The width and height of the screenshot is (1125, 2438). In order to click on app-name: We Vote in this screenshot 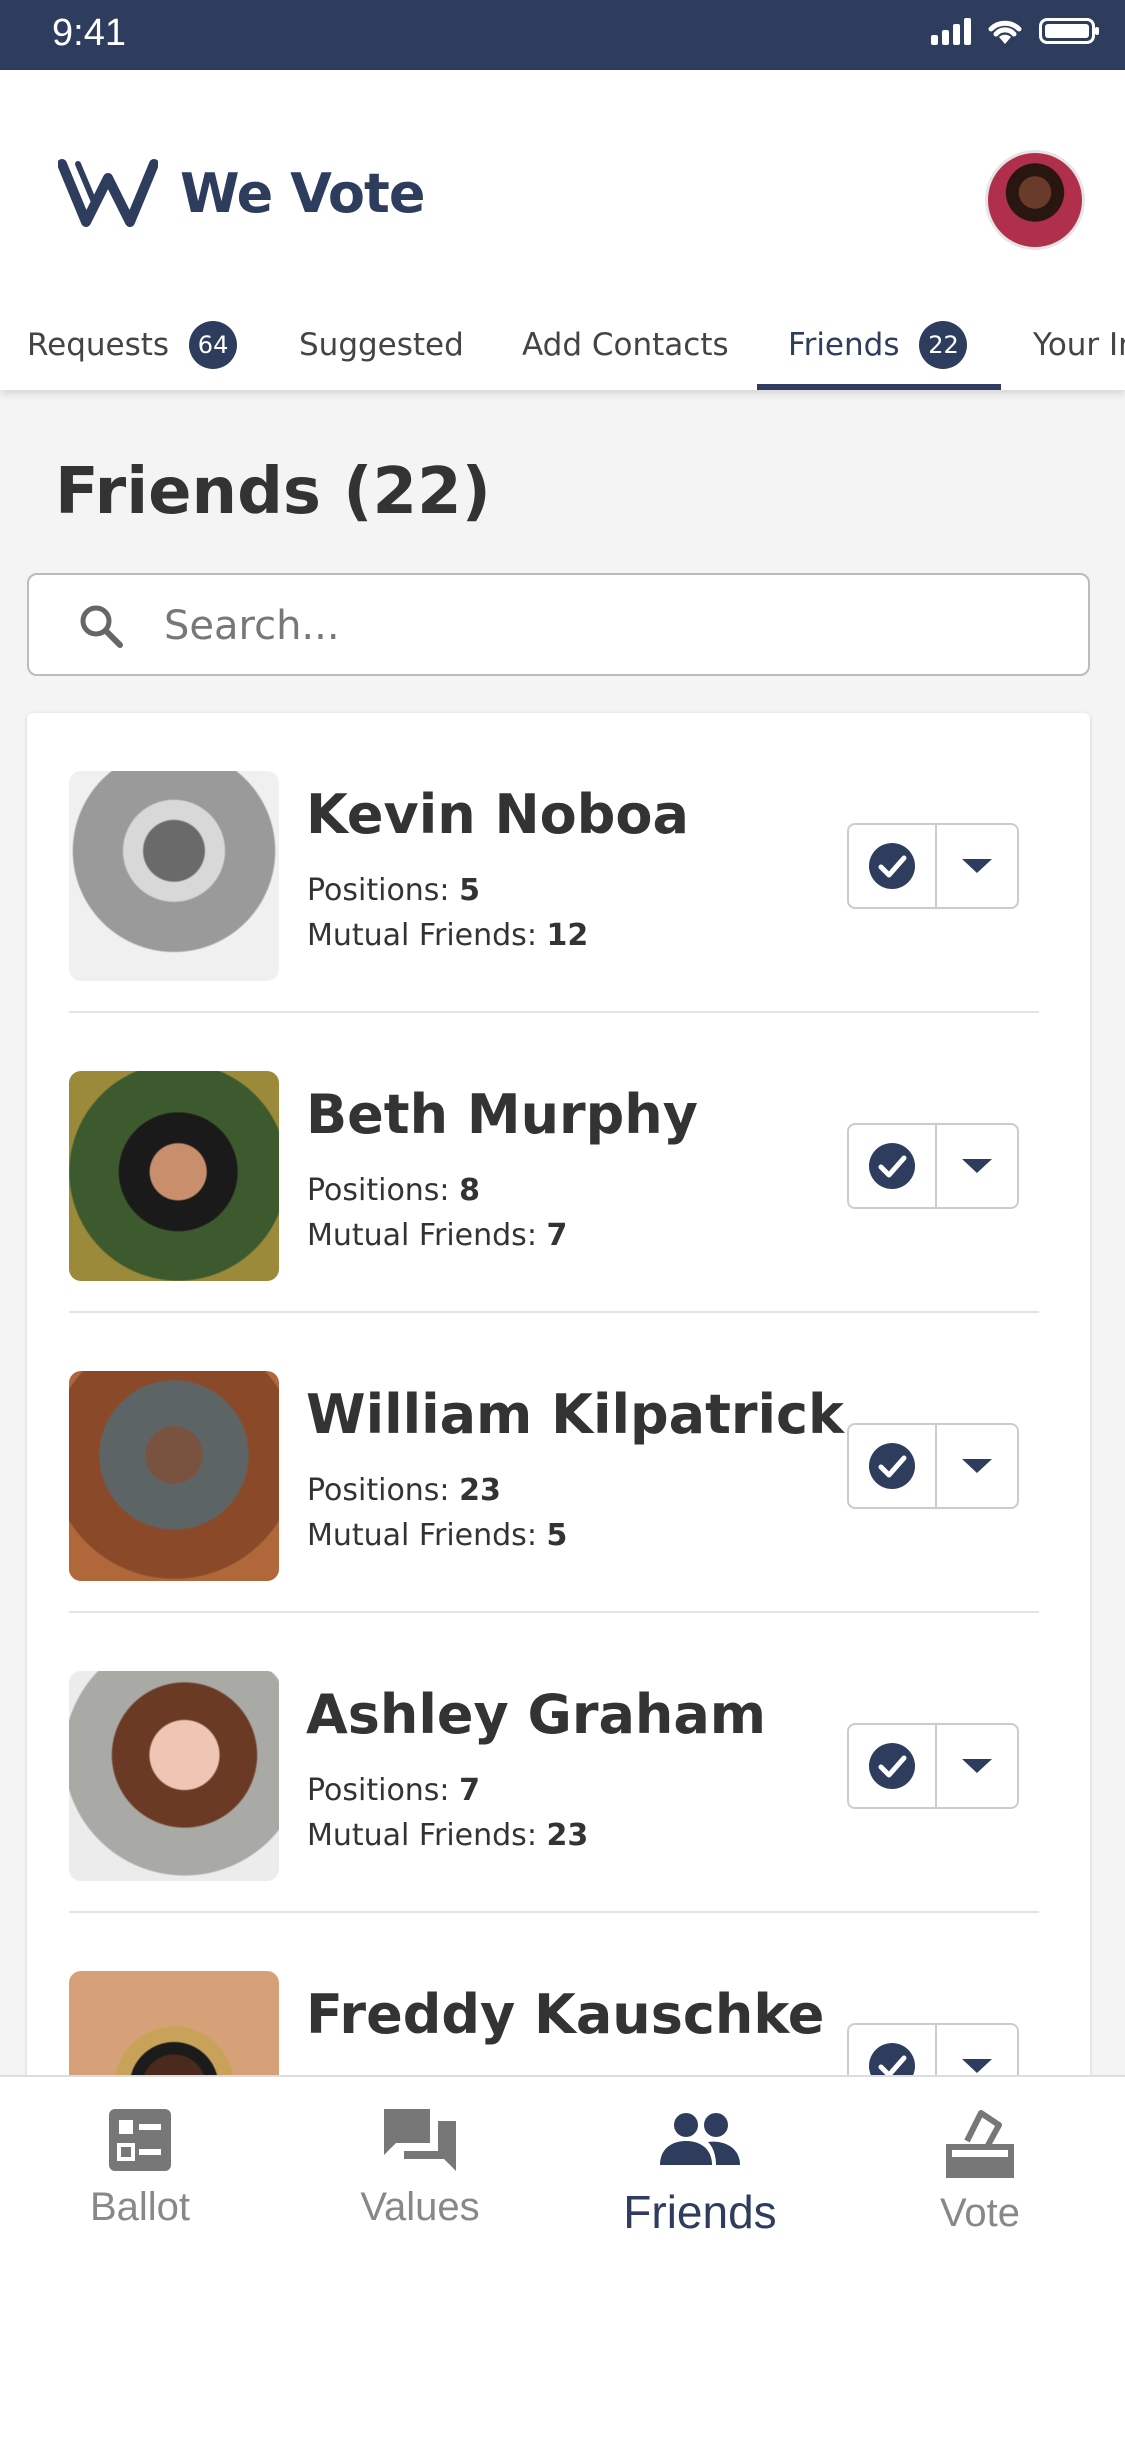, I will do `click(302, 193)`.